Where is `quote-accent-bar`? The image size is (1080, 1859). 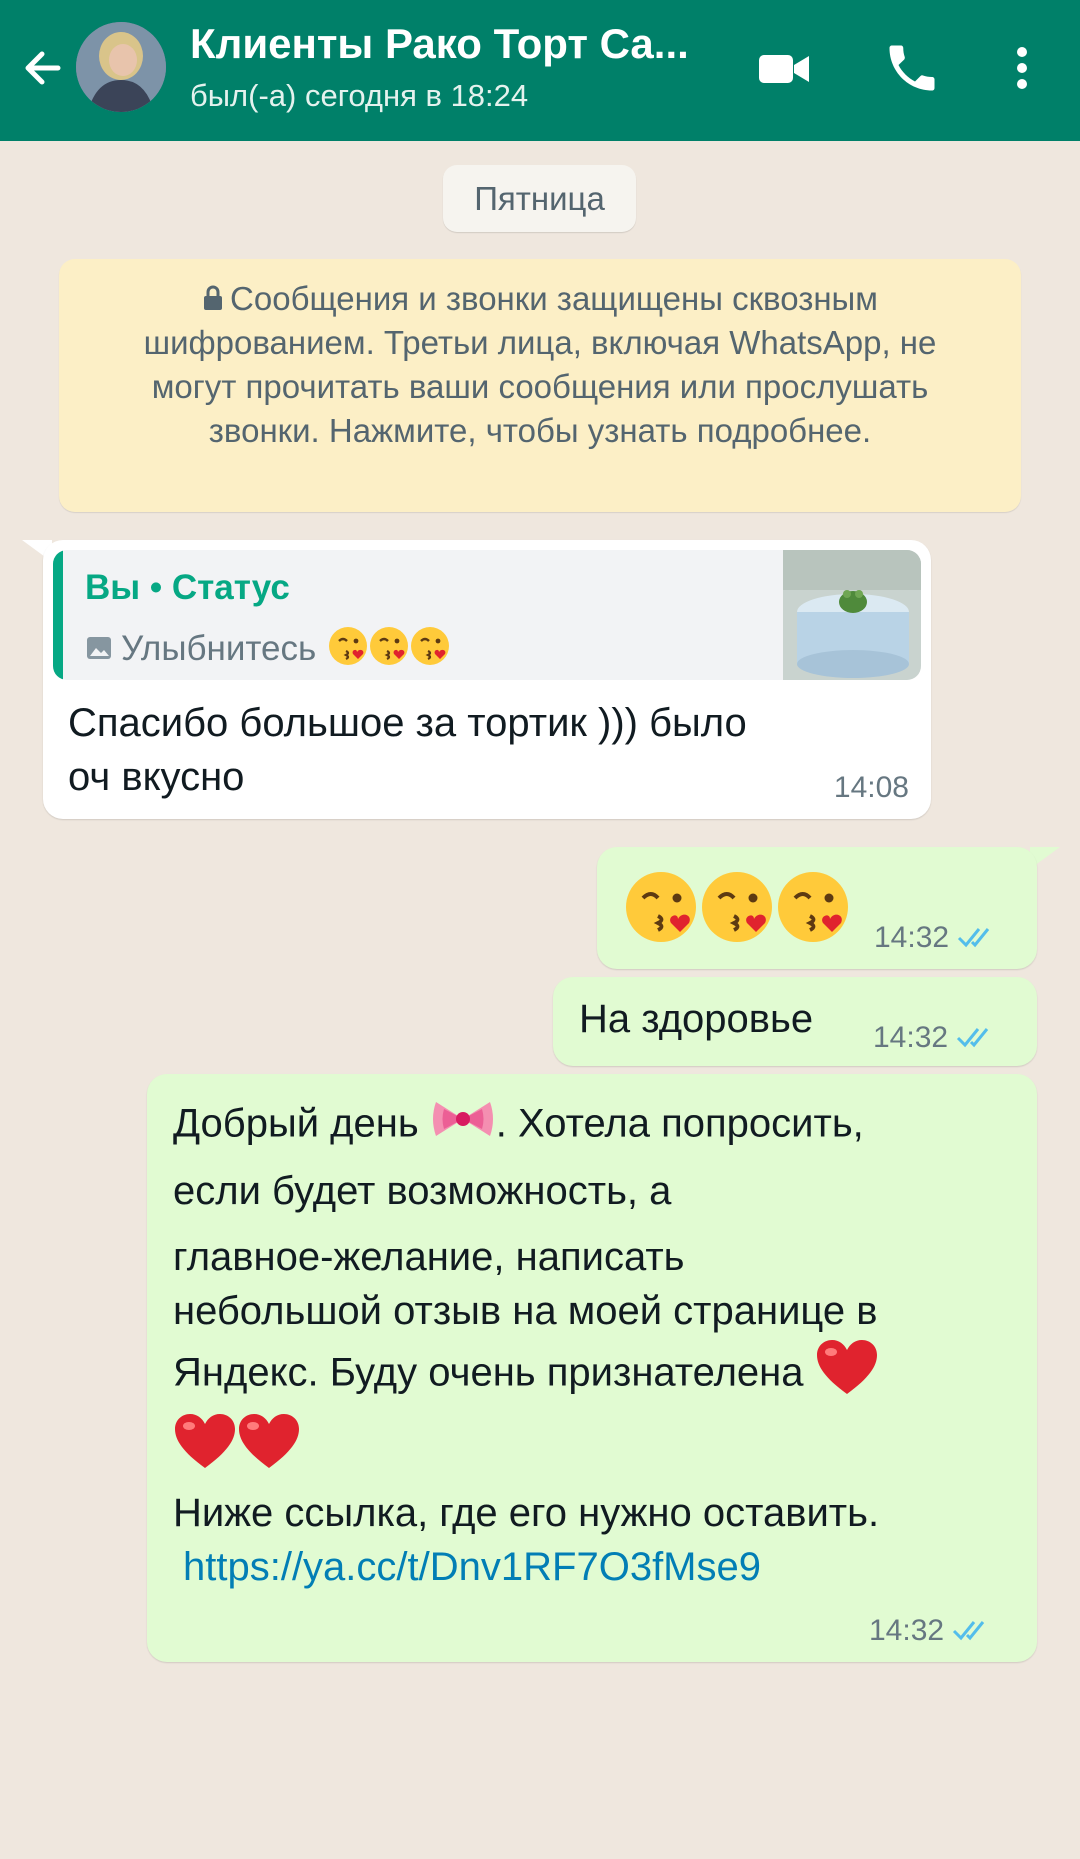 quote-accent-bar is located at coordinates (58, 615).